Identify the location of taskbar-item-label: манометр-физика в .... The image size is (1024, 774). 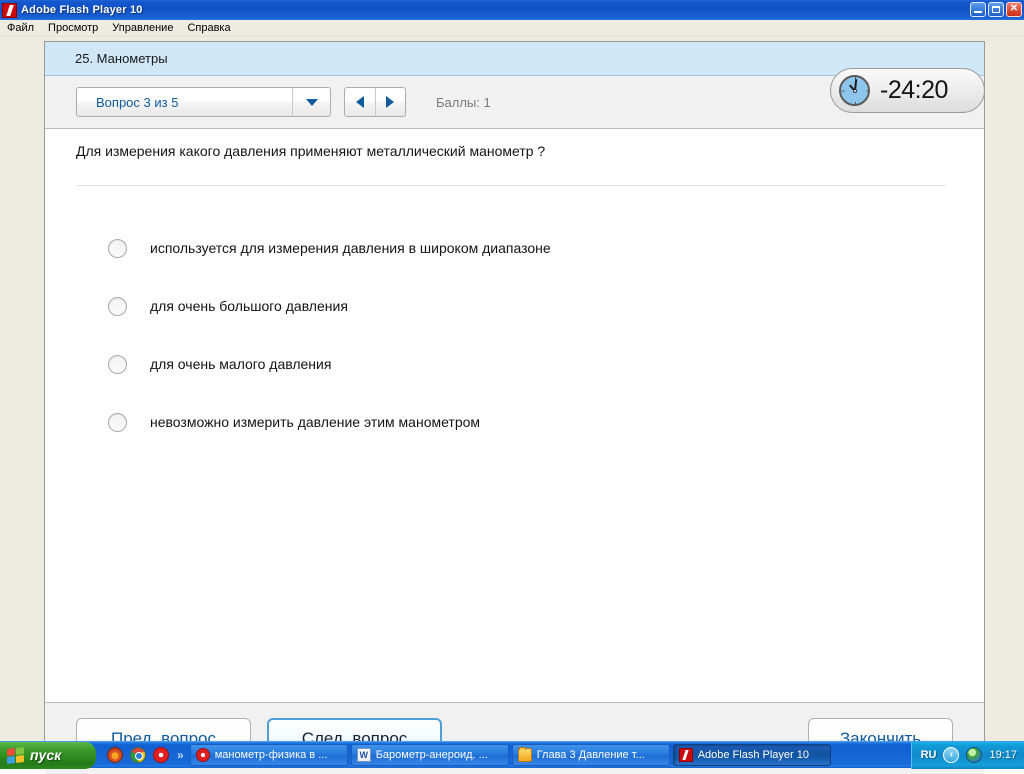
(271, 755).